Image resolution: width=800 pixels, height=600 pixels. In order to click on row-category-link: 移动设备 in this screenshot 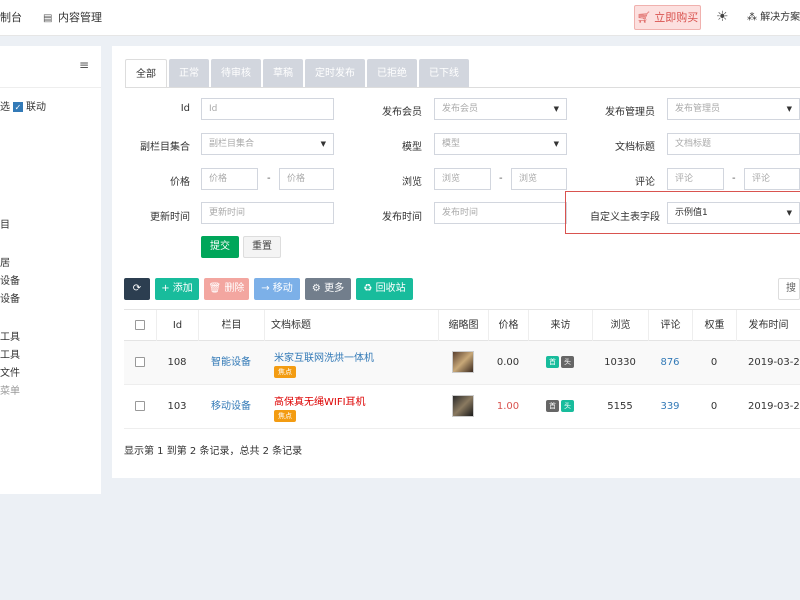, I will do `click(231, 407)`.